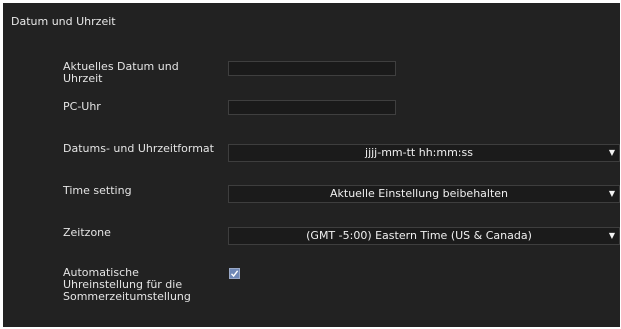 The width and height of the screenshot is (621, 329). I want to click on timezone-value: (GMT -5:00) Eastern Time (US & Canada), so click(419, 235).